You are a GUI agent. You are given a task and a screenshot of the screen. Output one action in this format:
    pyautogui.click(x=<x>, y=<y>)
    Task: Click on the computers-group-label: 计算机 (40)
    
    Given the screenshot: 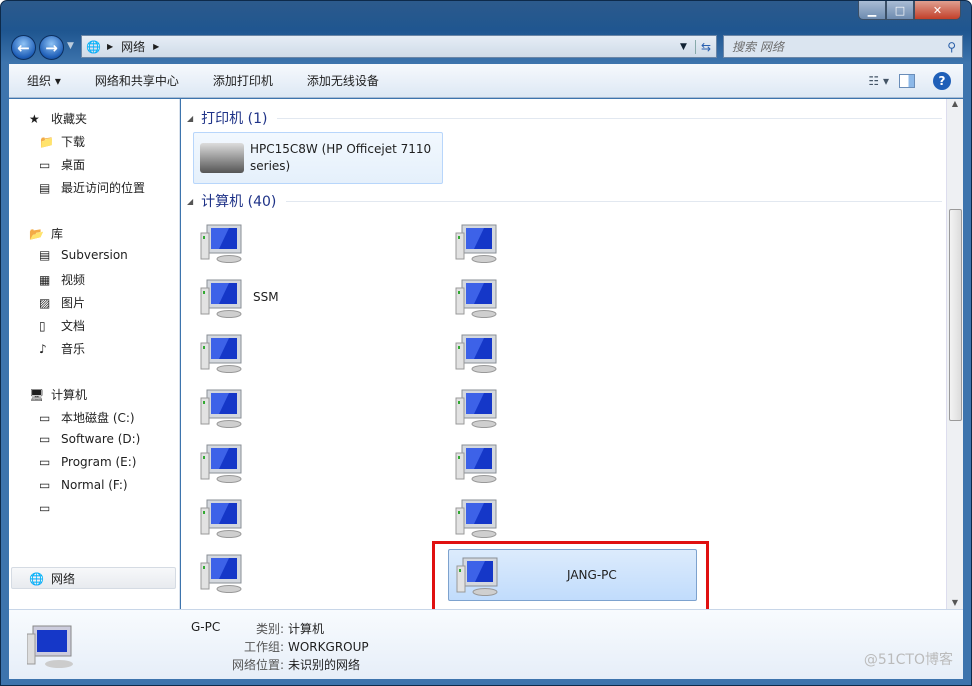 What is the action you would take?
    pyautogui.click(x=239, y=202)
    